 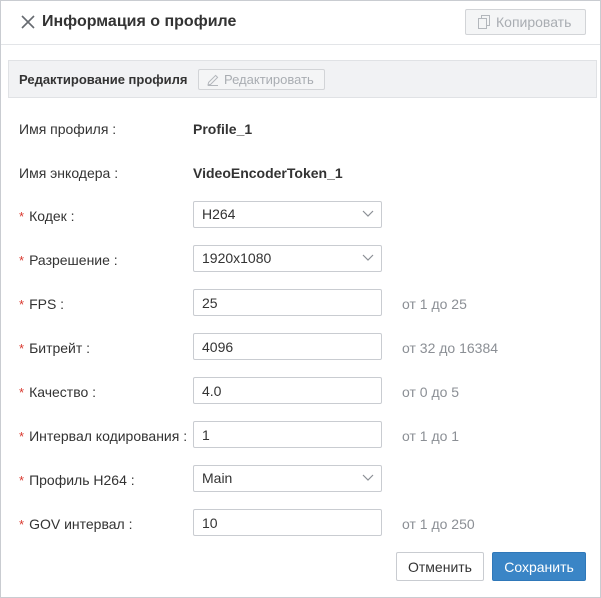 I want to click on resolution-select-value: 1920x1080, so click(x=237, y=258).